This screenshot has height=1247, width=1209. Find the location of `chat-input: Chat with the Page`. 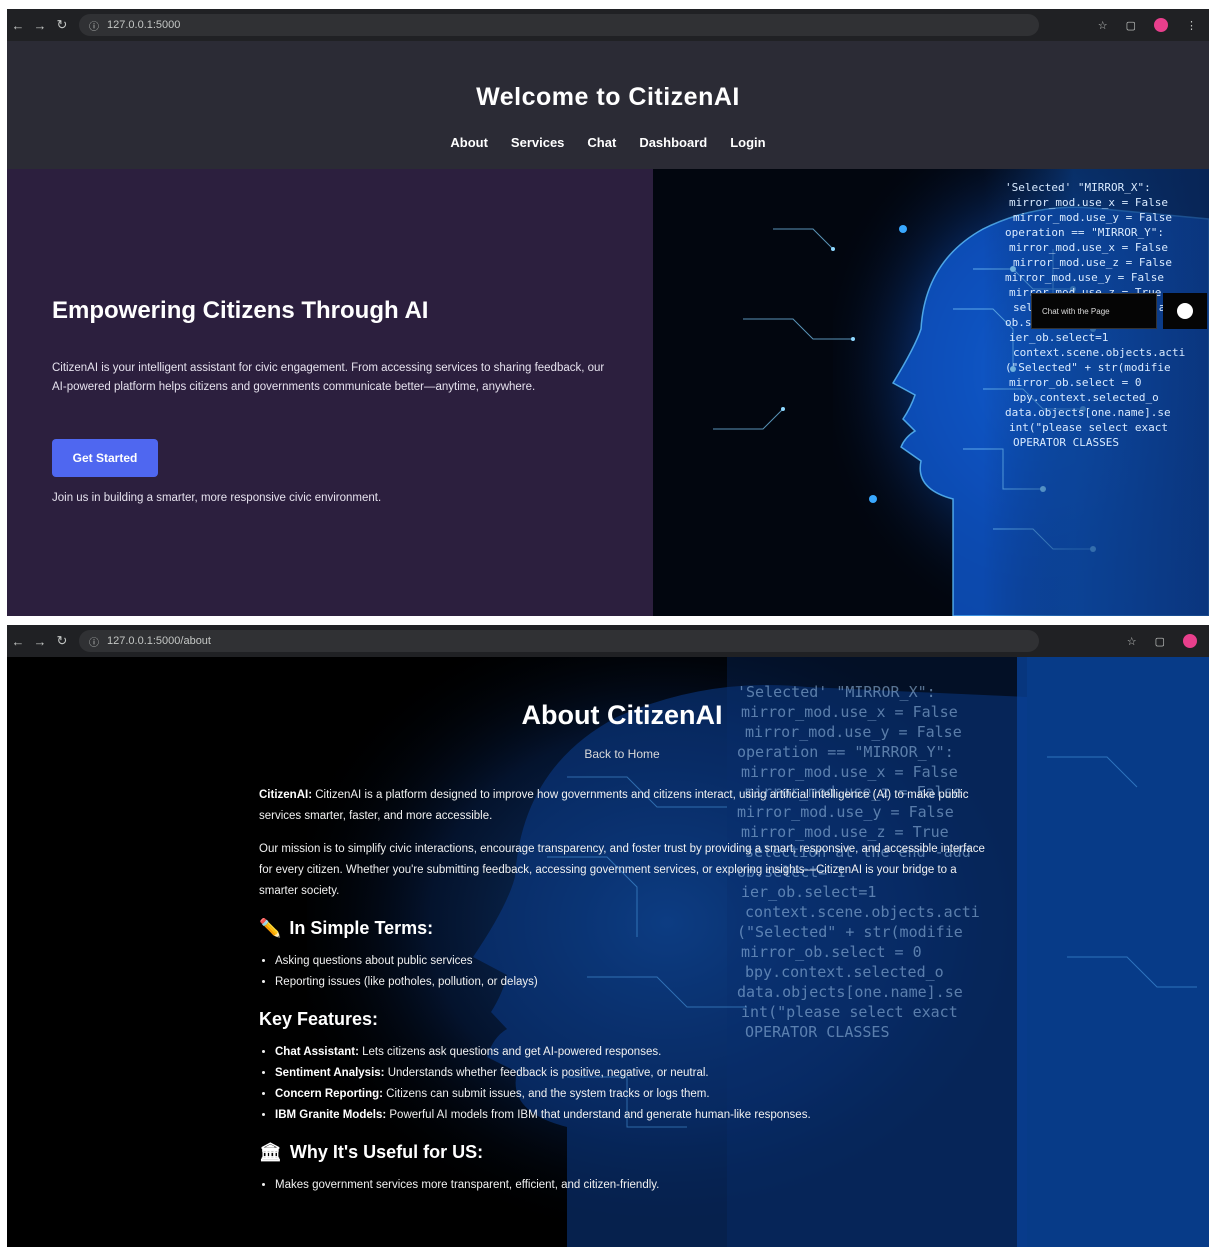

chat-input: Chat with the Page is located at coordinates (1094, 311).